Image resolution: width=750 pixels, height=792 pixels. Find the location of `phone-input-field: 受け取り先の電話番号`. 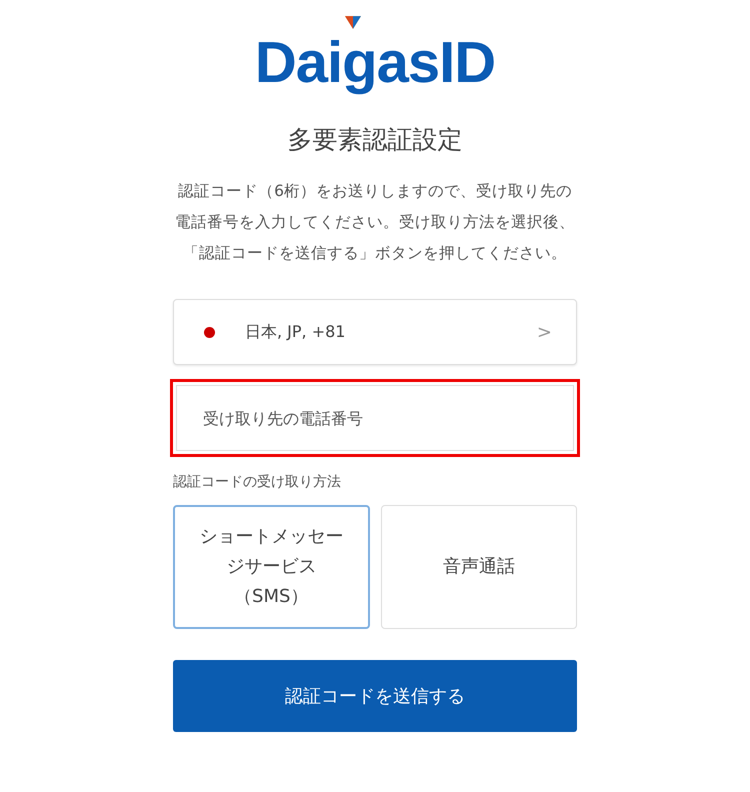

phone-input-field: 受け取り先の電話番号 is located at coordinates (375, 418).